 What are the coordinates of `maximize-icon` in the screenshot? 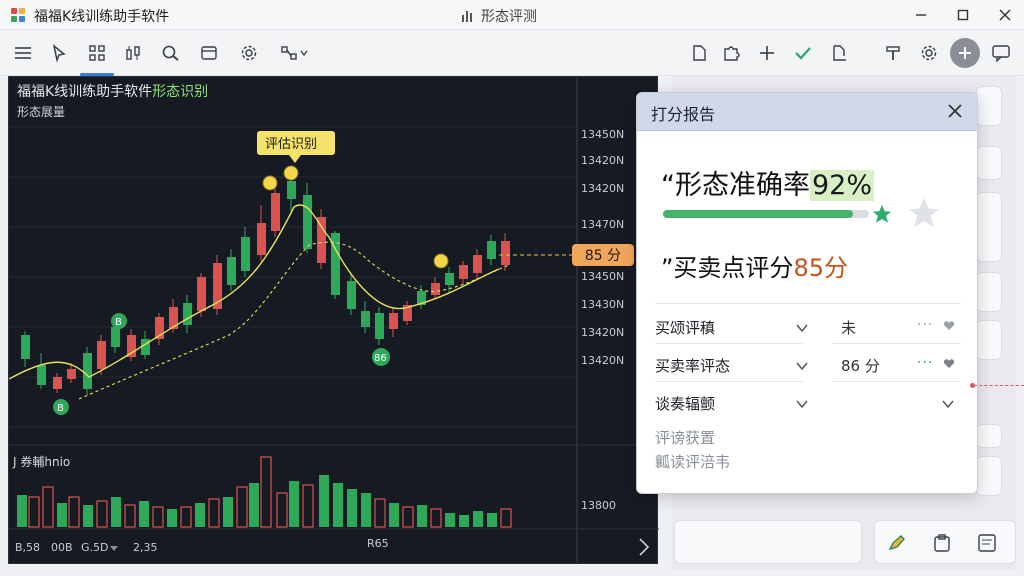 It's located at (963, 15).